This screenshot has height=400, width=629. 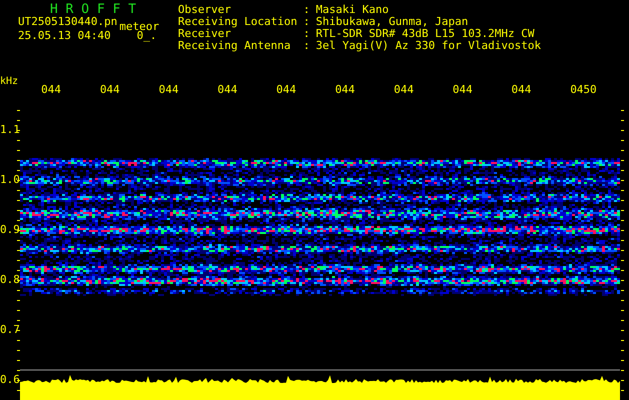 I want to click on info-label: Observer, so click(x=205, y=10).